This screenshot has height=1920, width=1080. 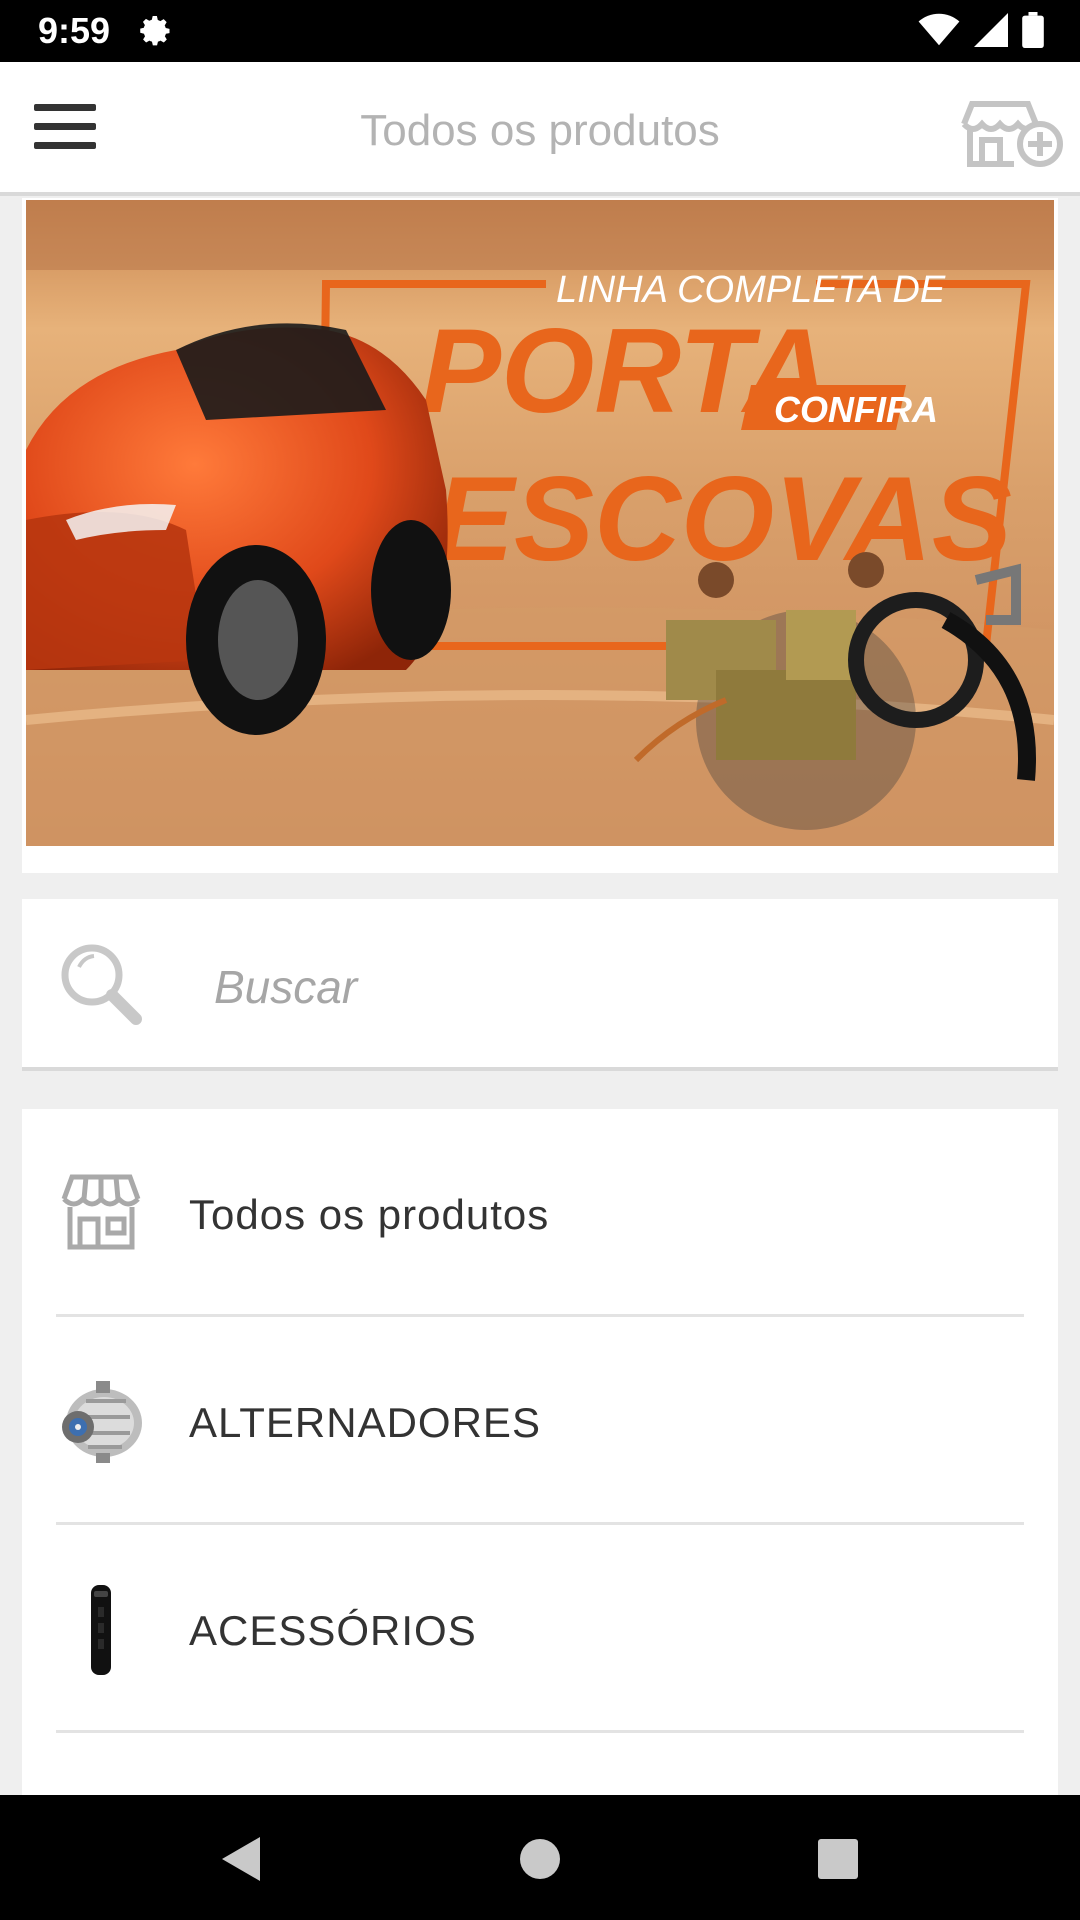 I want to click on banner-cta: CONFIRA, so click(x=856, y=409).